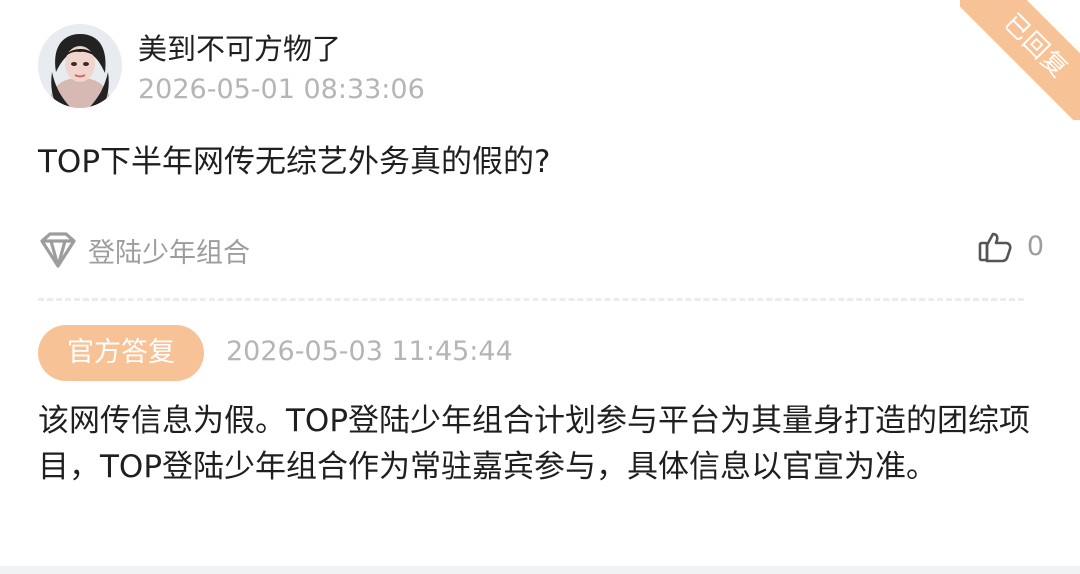  I want to click on divider, so click(531, 299).